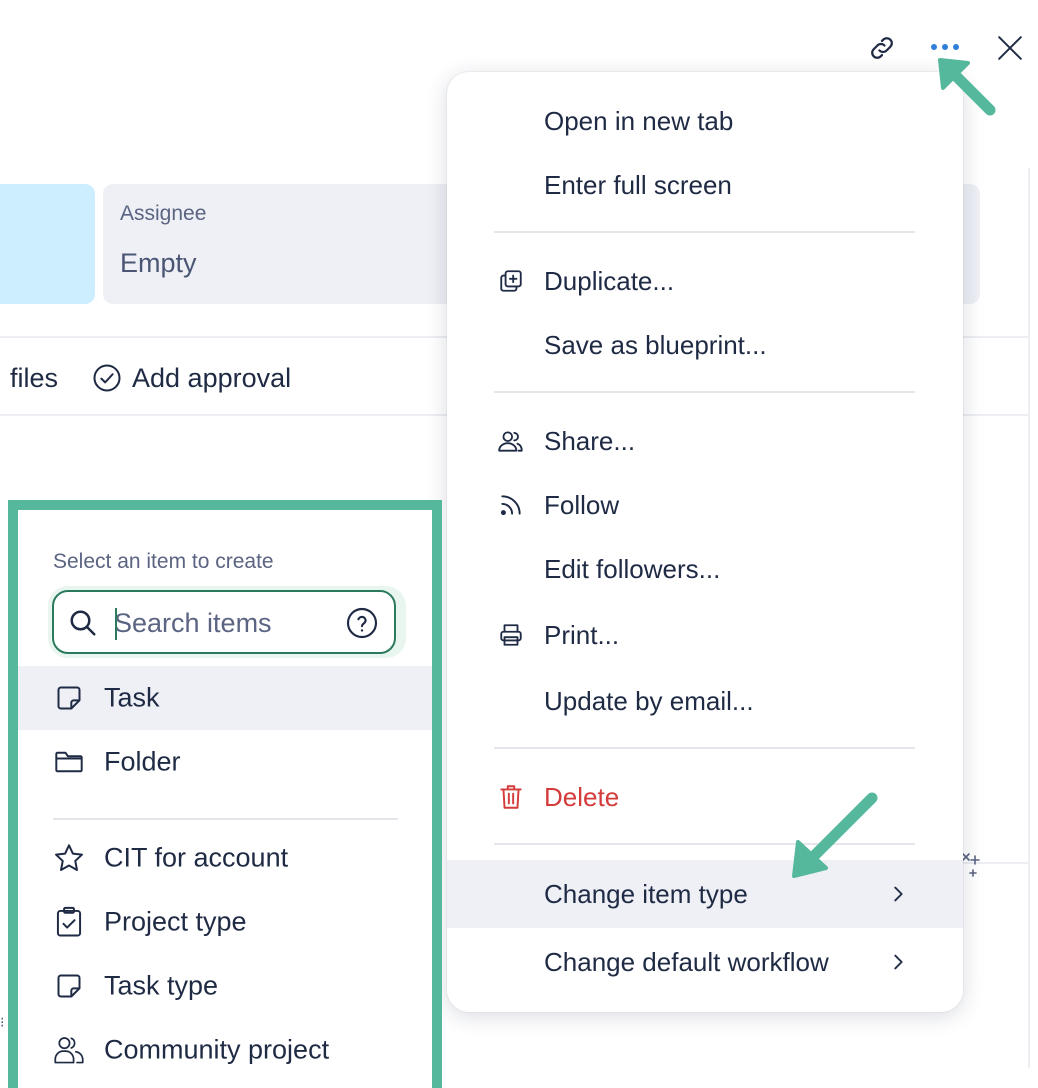 The height and width of the screenshot is (1088, 1038). What do you see at coordinates (511, 797) in the screenshot?
I see `trash-icon` at bounding box center [511, 797].